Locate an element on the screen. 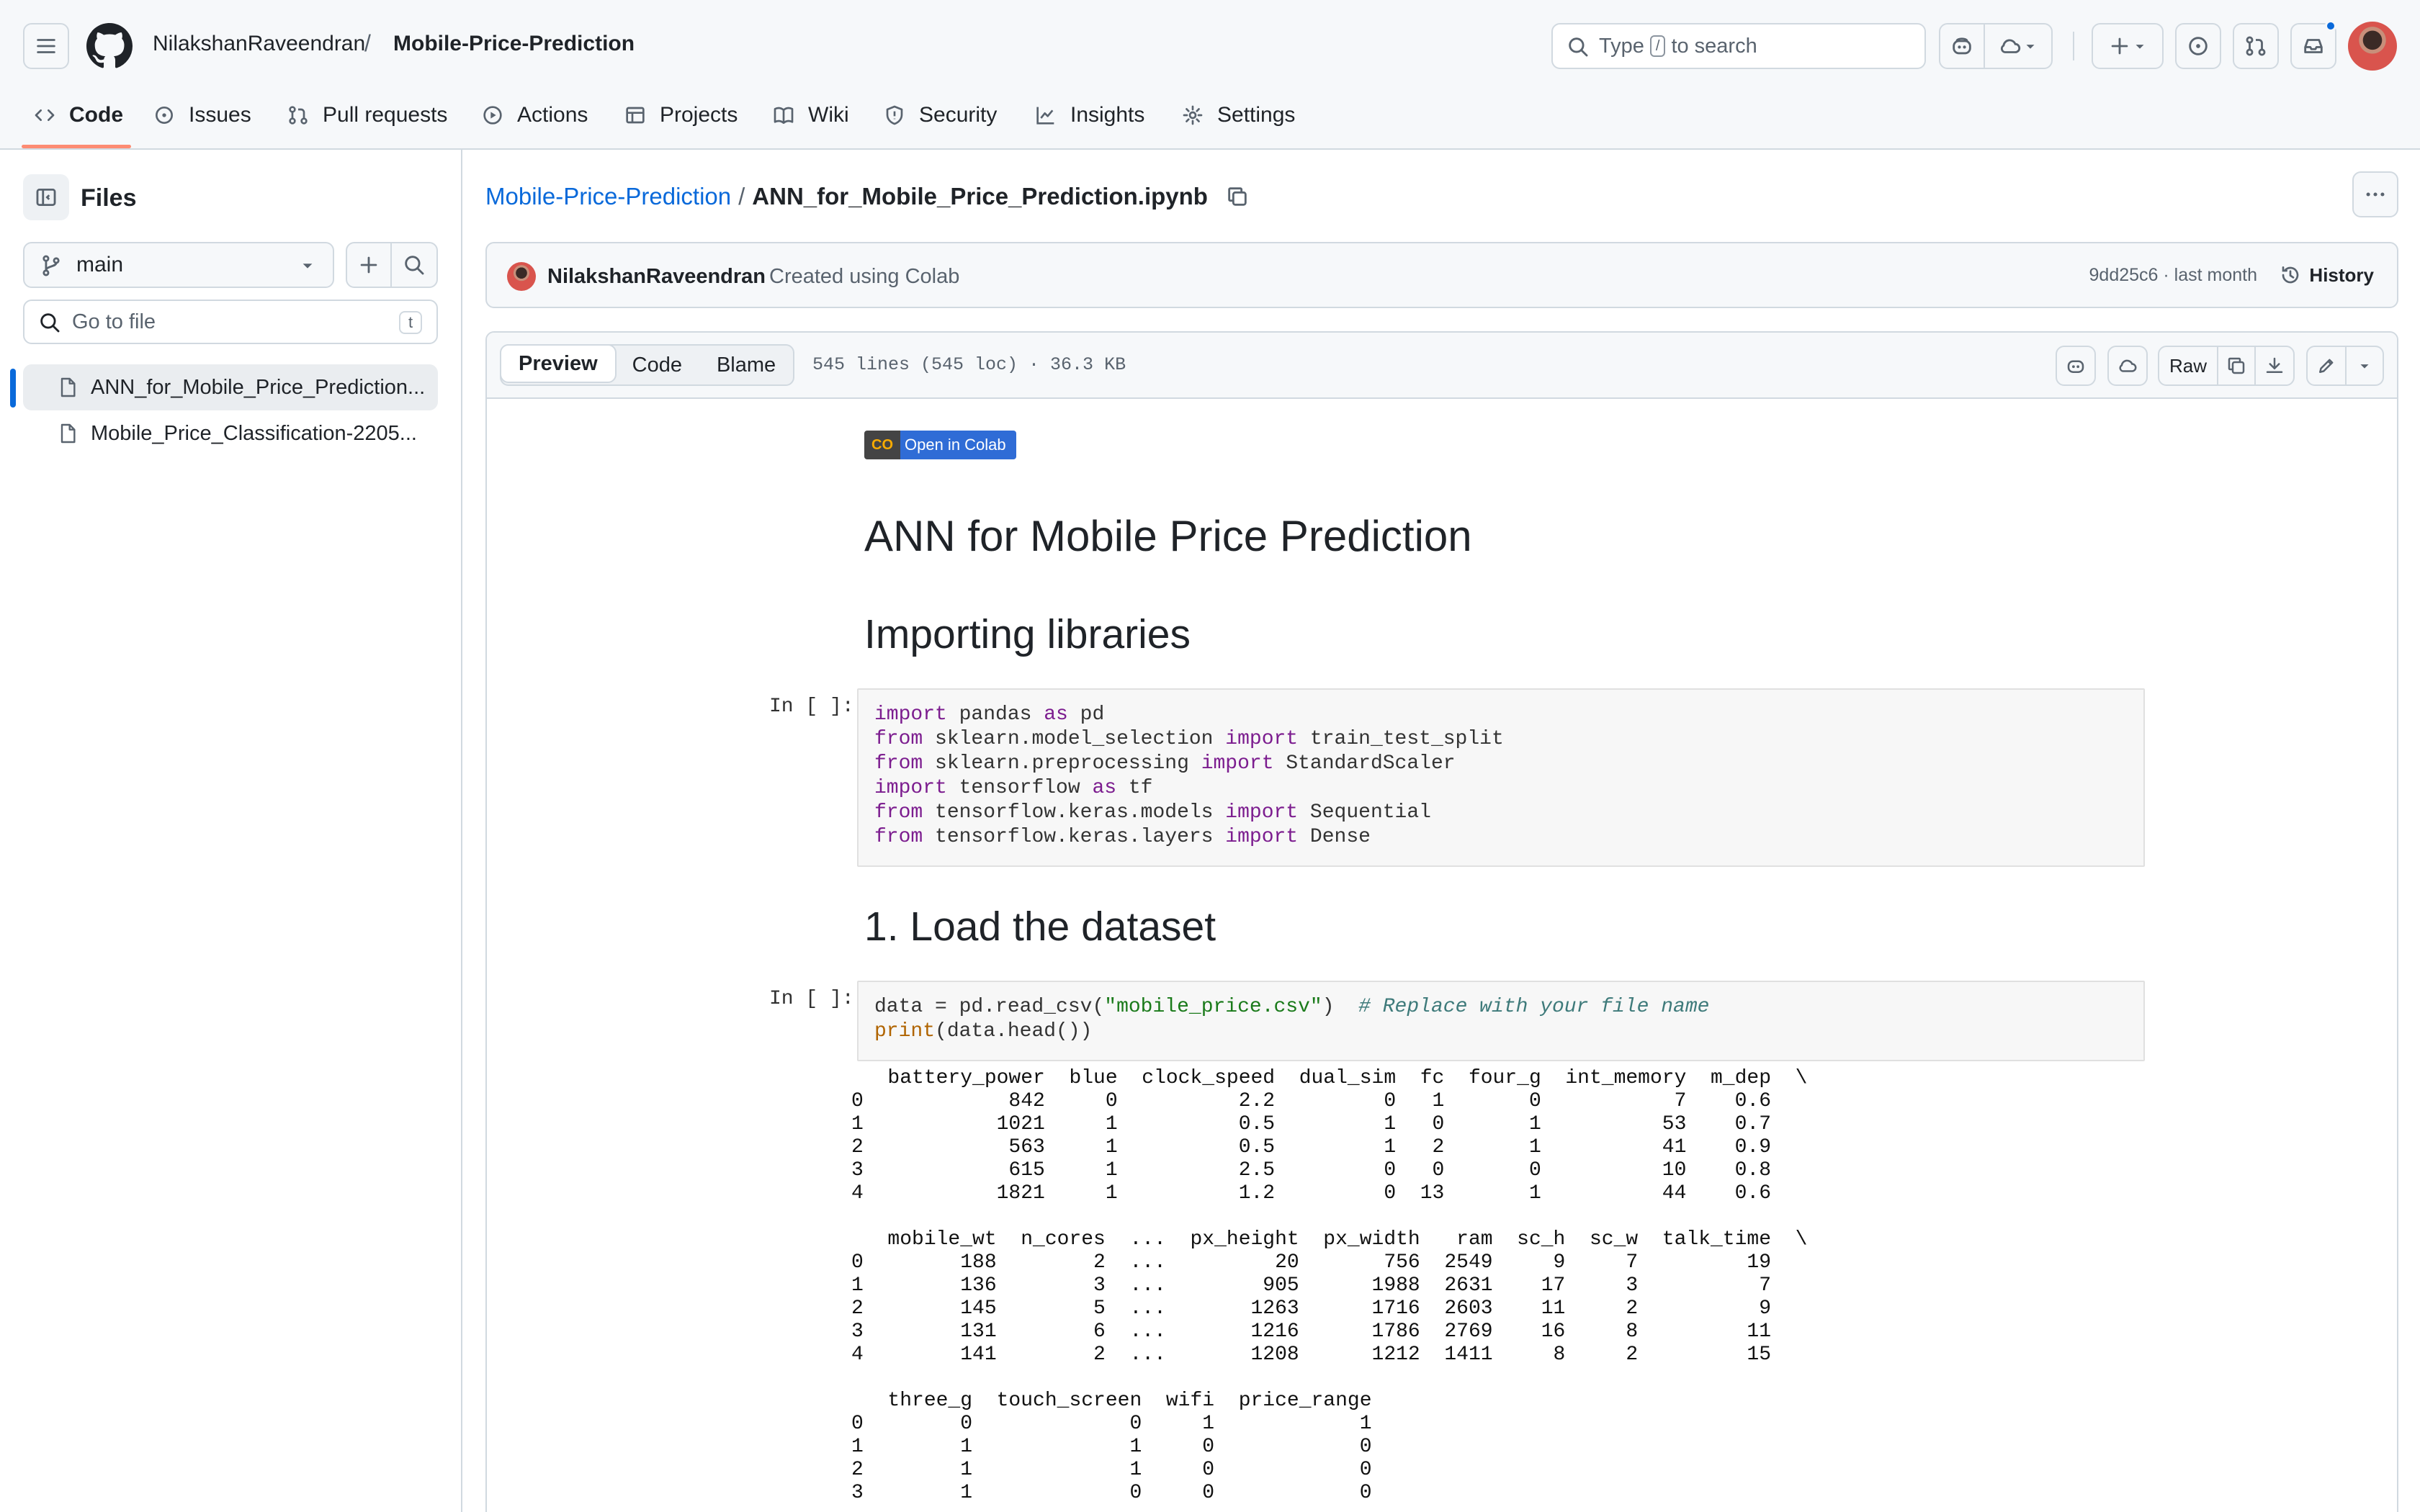  tab-pull-requests: Pull requests is located at coordinates (367, 115).